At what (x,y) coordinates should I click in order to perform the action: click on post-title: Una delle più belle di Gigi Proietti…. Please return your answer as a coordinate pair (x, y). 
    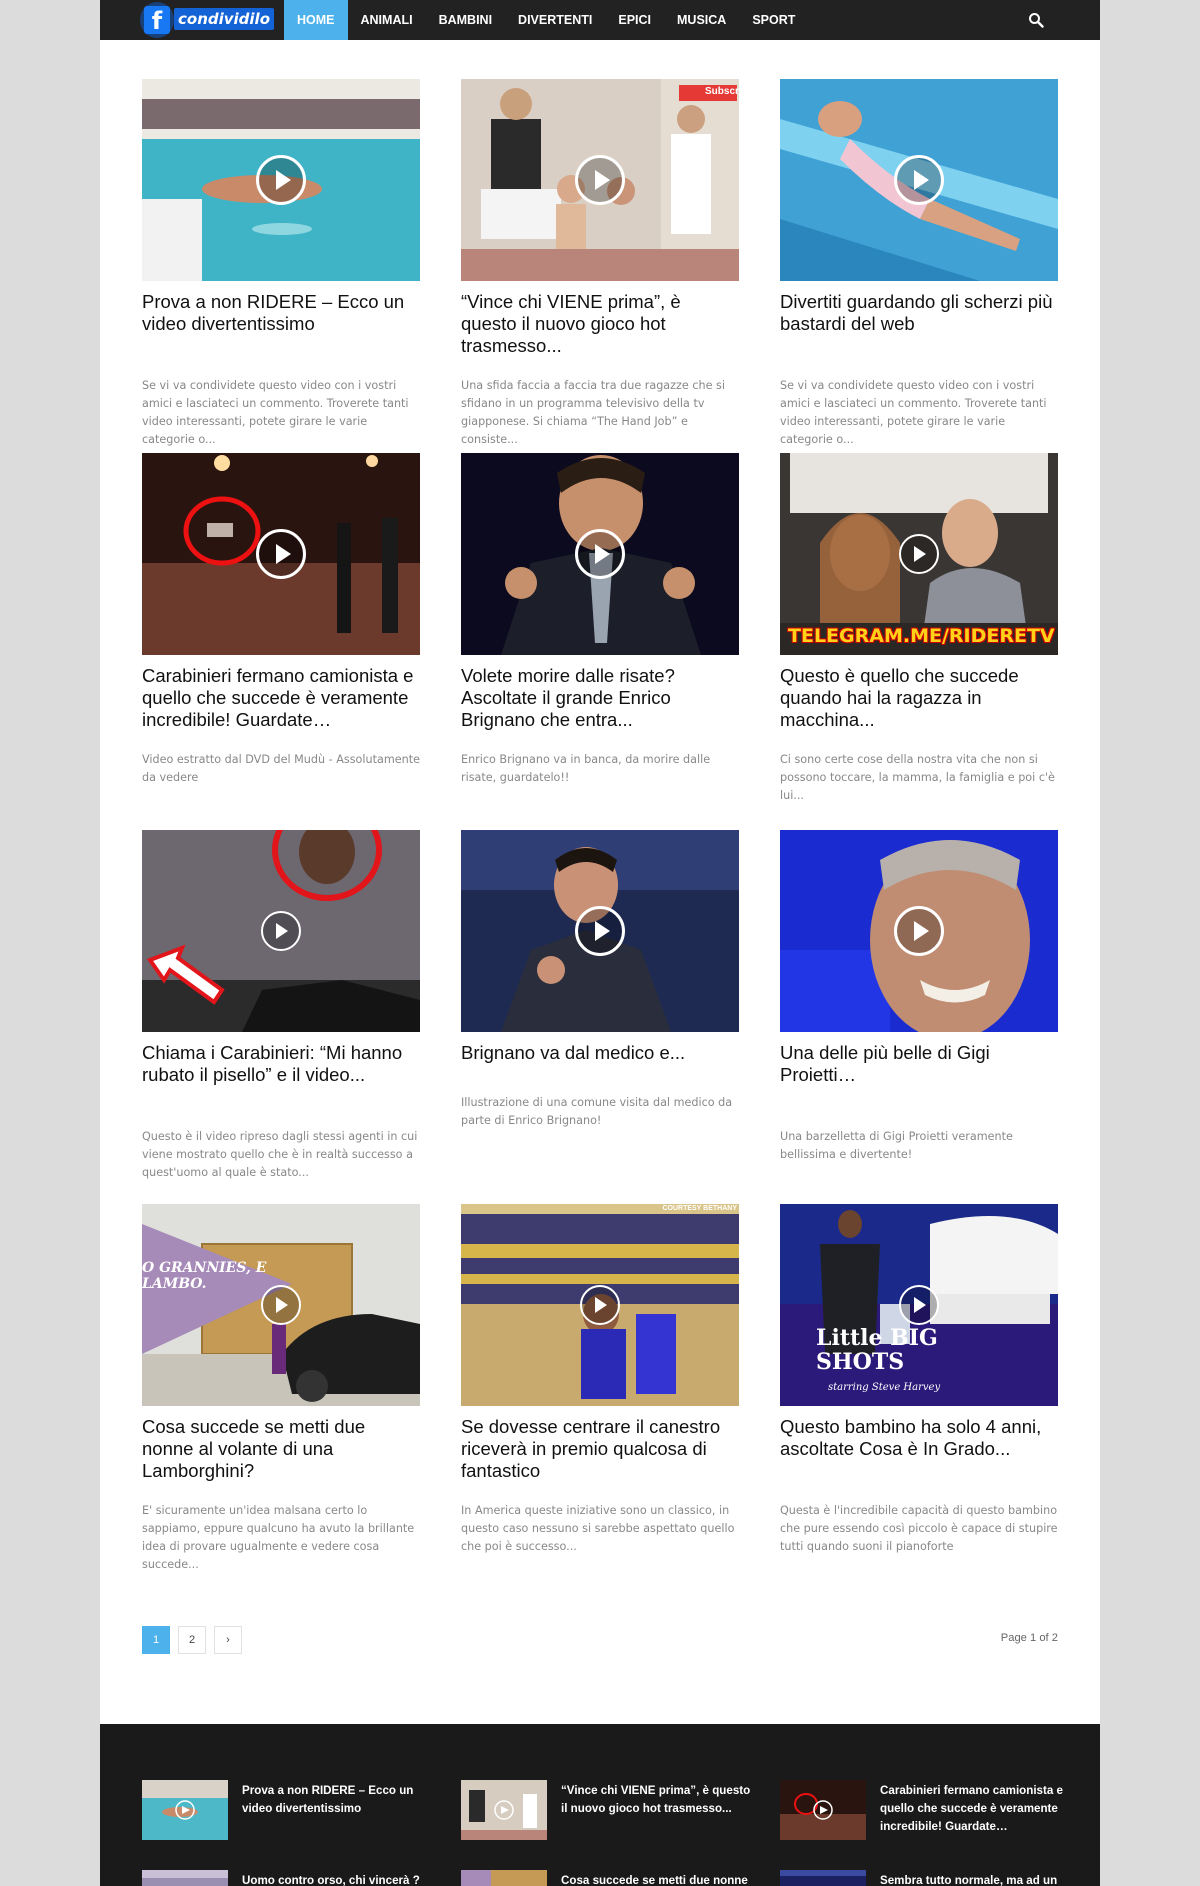
    Looking at the image, I should click on (919, 1075).